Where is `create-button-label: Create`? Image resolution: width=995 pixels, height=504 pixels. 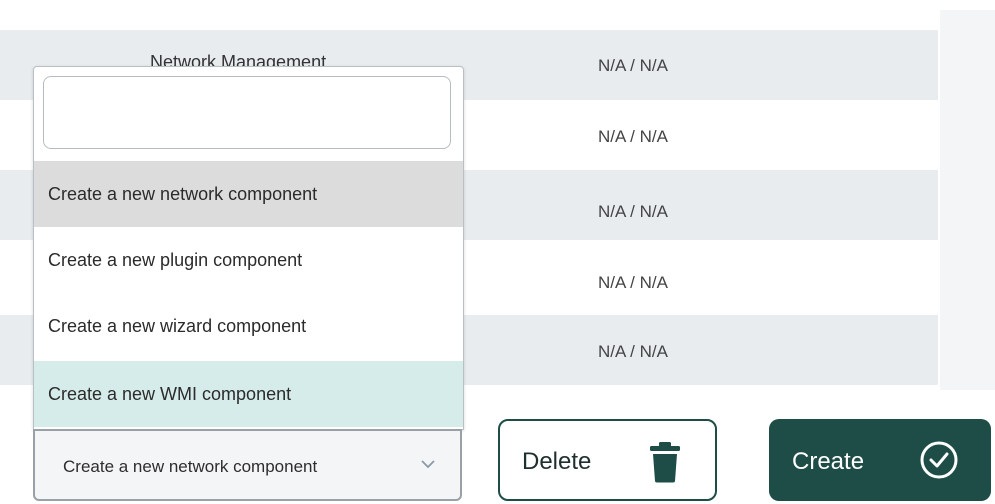 create-button-label: Create is located at coordinates (828, 461).